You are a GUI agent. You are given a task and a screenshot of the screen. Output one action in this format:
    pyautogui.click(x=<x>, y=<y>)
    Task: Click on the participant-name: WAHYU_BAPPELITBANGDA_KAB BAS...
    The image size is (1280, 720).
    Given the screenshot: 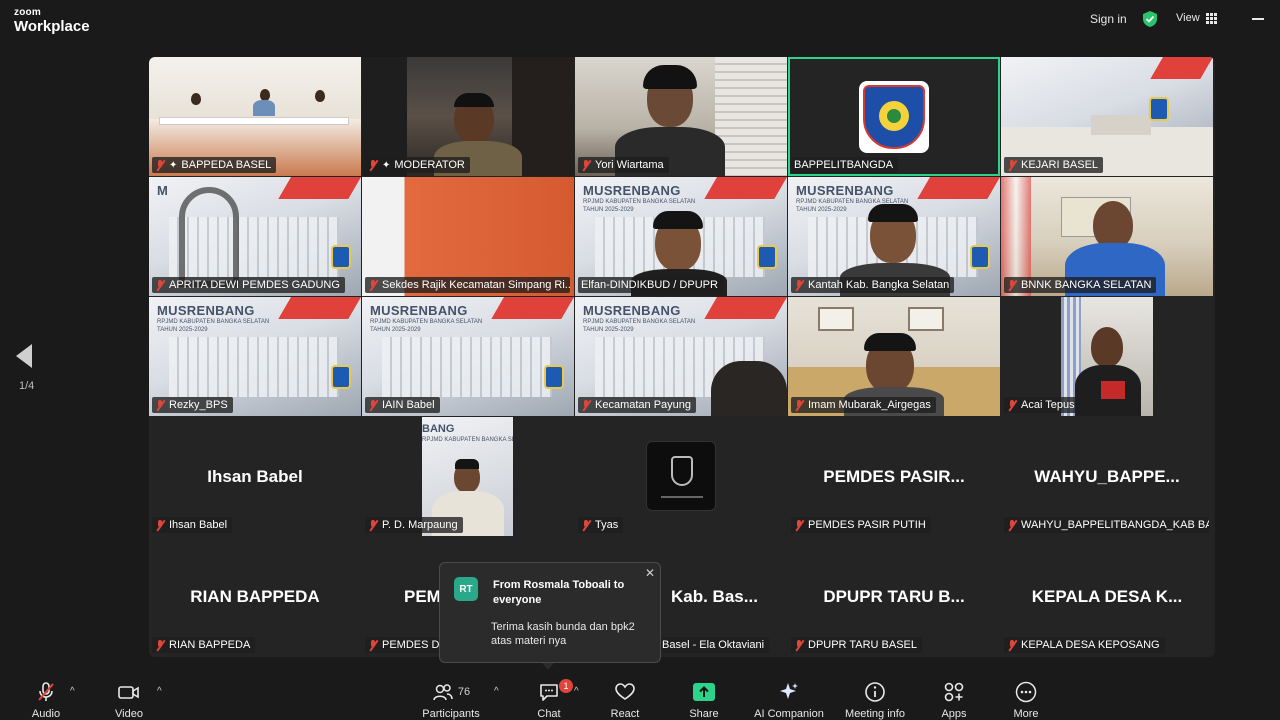 What is the action you would take?
    pyautogui.click(x=1115, y=525)
    